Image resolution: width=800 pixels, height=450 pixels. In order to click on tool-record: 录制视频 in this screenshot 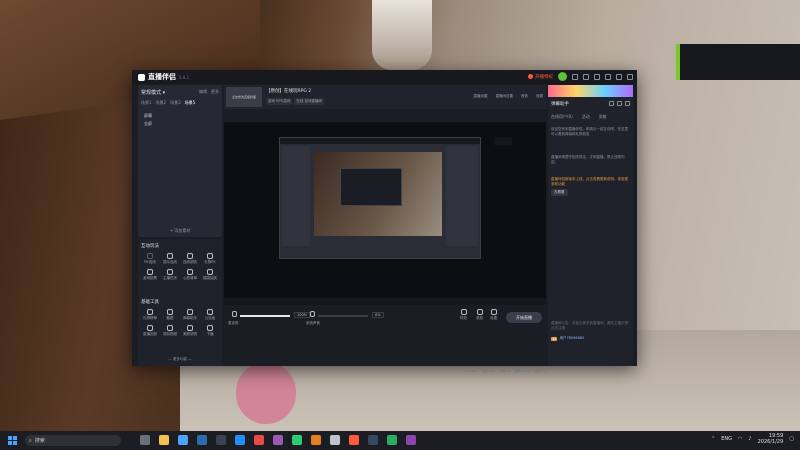, I will do `click(170, 331)`.